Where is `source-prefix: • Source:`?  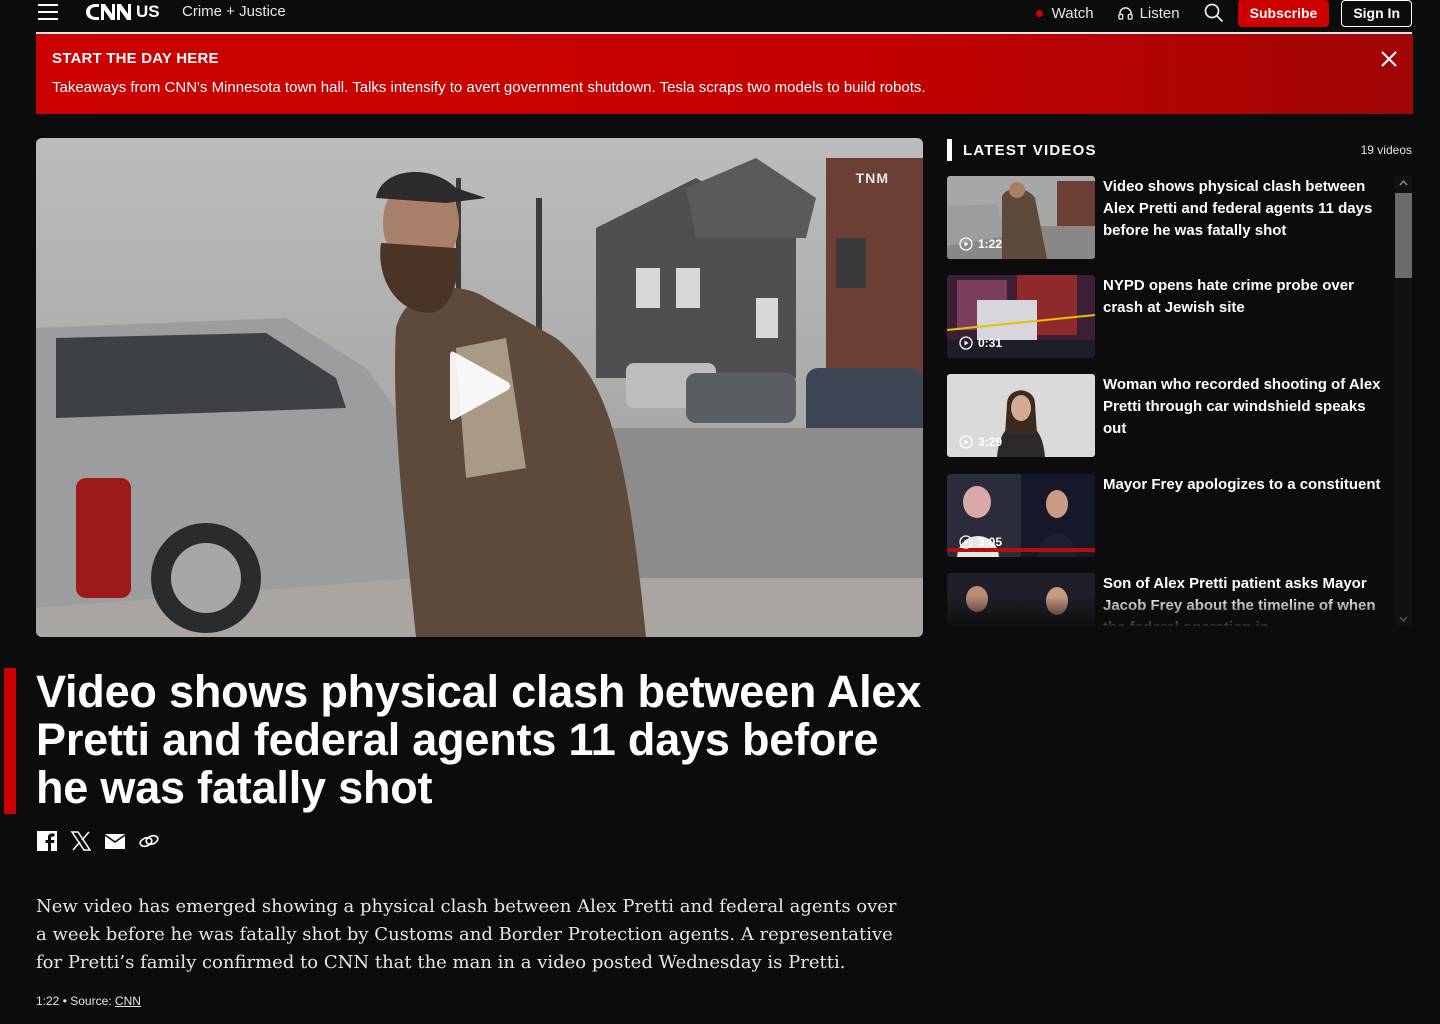 source-prefix: • Source: is located at coordinates (87, 1001).